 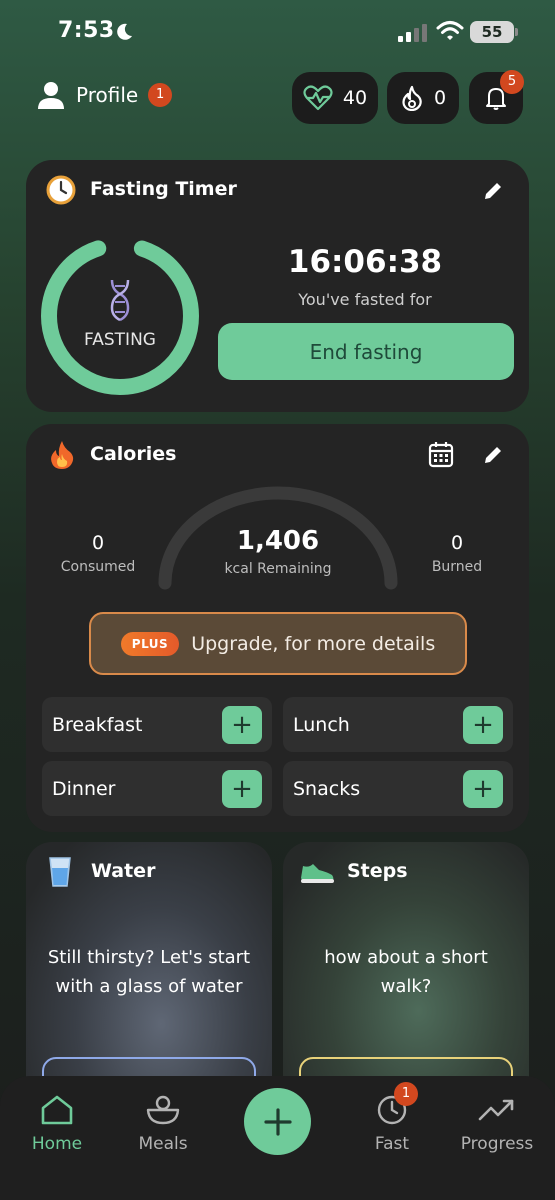 I want to click on moon-icon, so click(x=124, y=31).